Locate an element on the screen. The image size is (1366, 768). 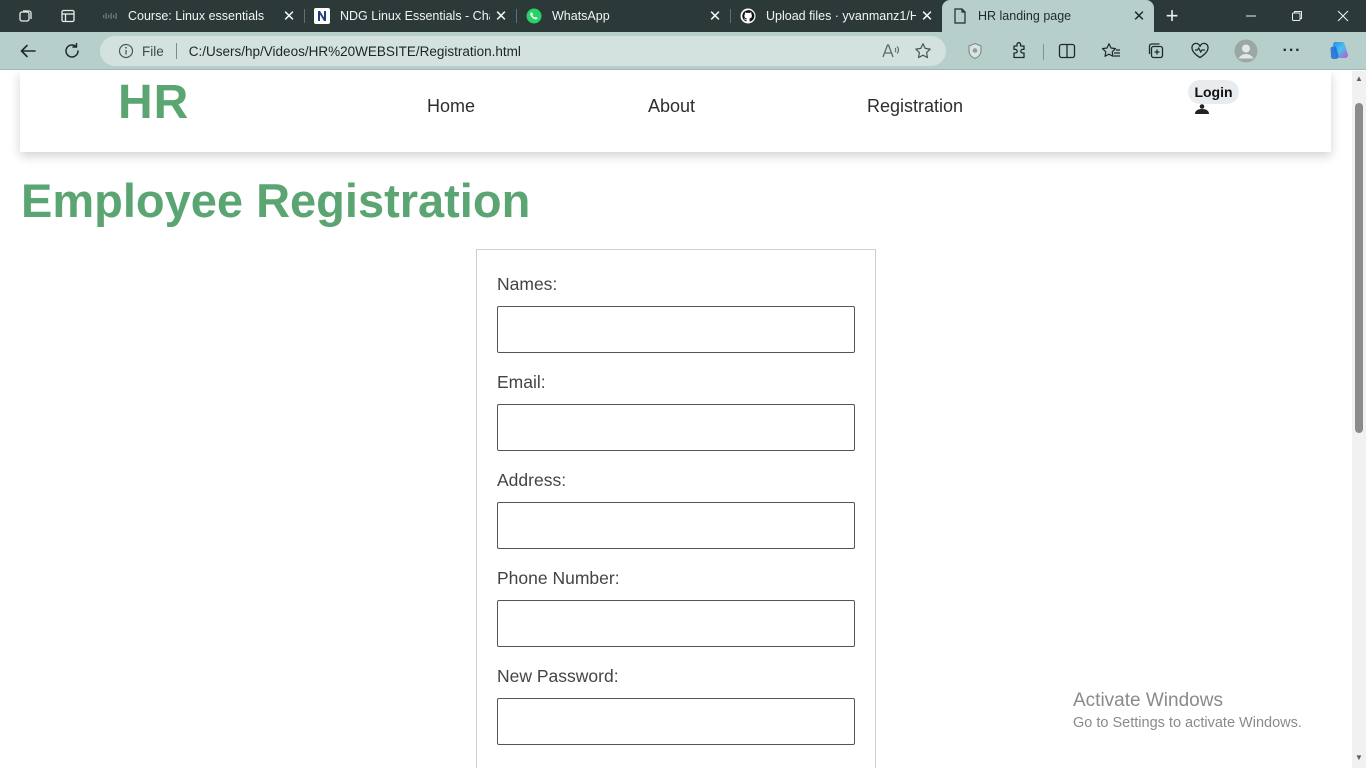
extensions-icon is located at coordinates (1019, 51).